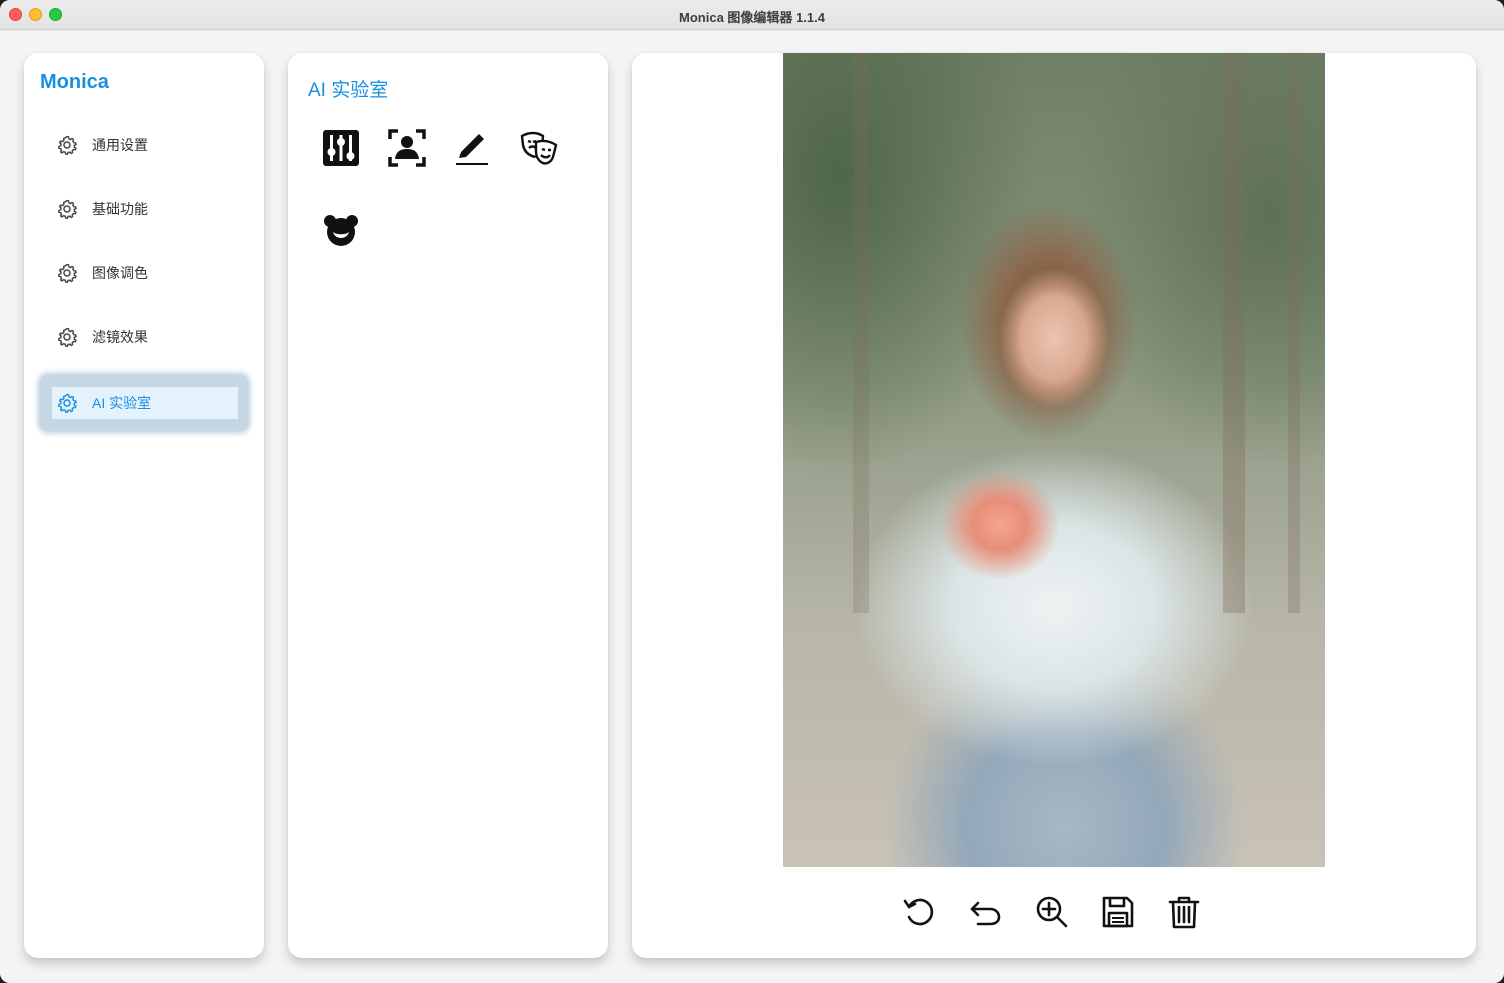 Image resolution: width=1504 pixels, height=983 pixels. Describe the element at coordinates (149, 209) in the screenshot. I see `sidebar-item-basic-functions: 基础功能` at that location.